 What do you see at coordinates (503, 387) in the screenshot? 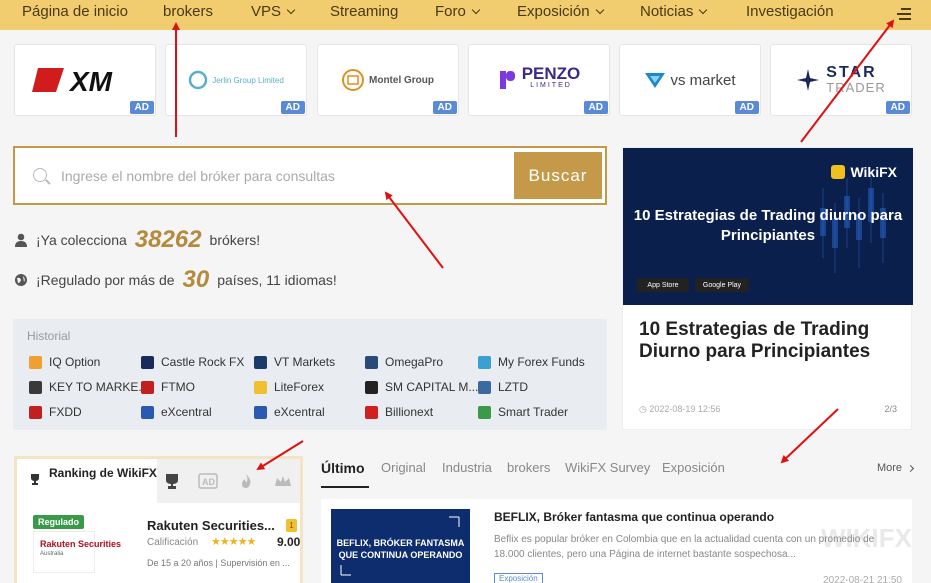
I see `history-item: LZTD` at bounding box center [503, 387].